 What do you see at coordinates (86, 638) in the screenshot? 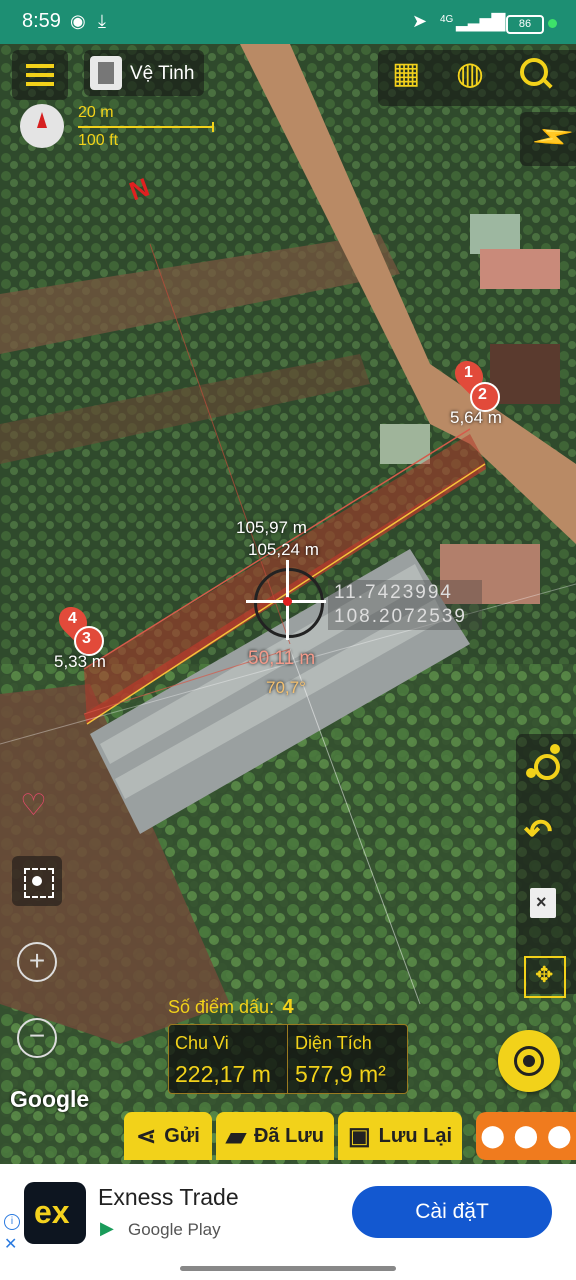
I see `point-label-3: 3` at bounding box center [86, 638].